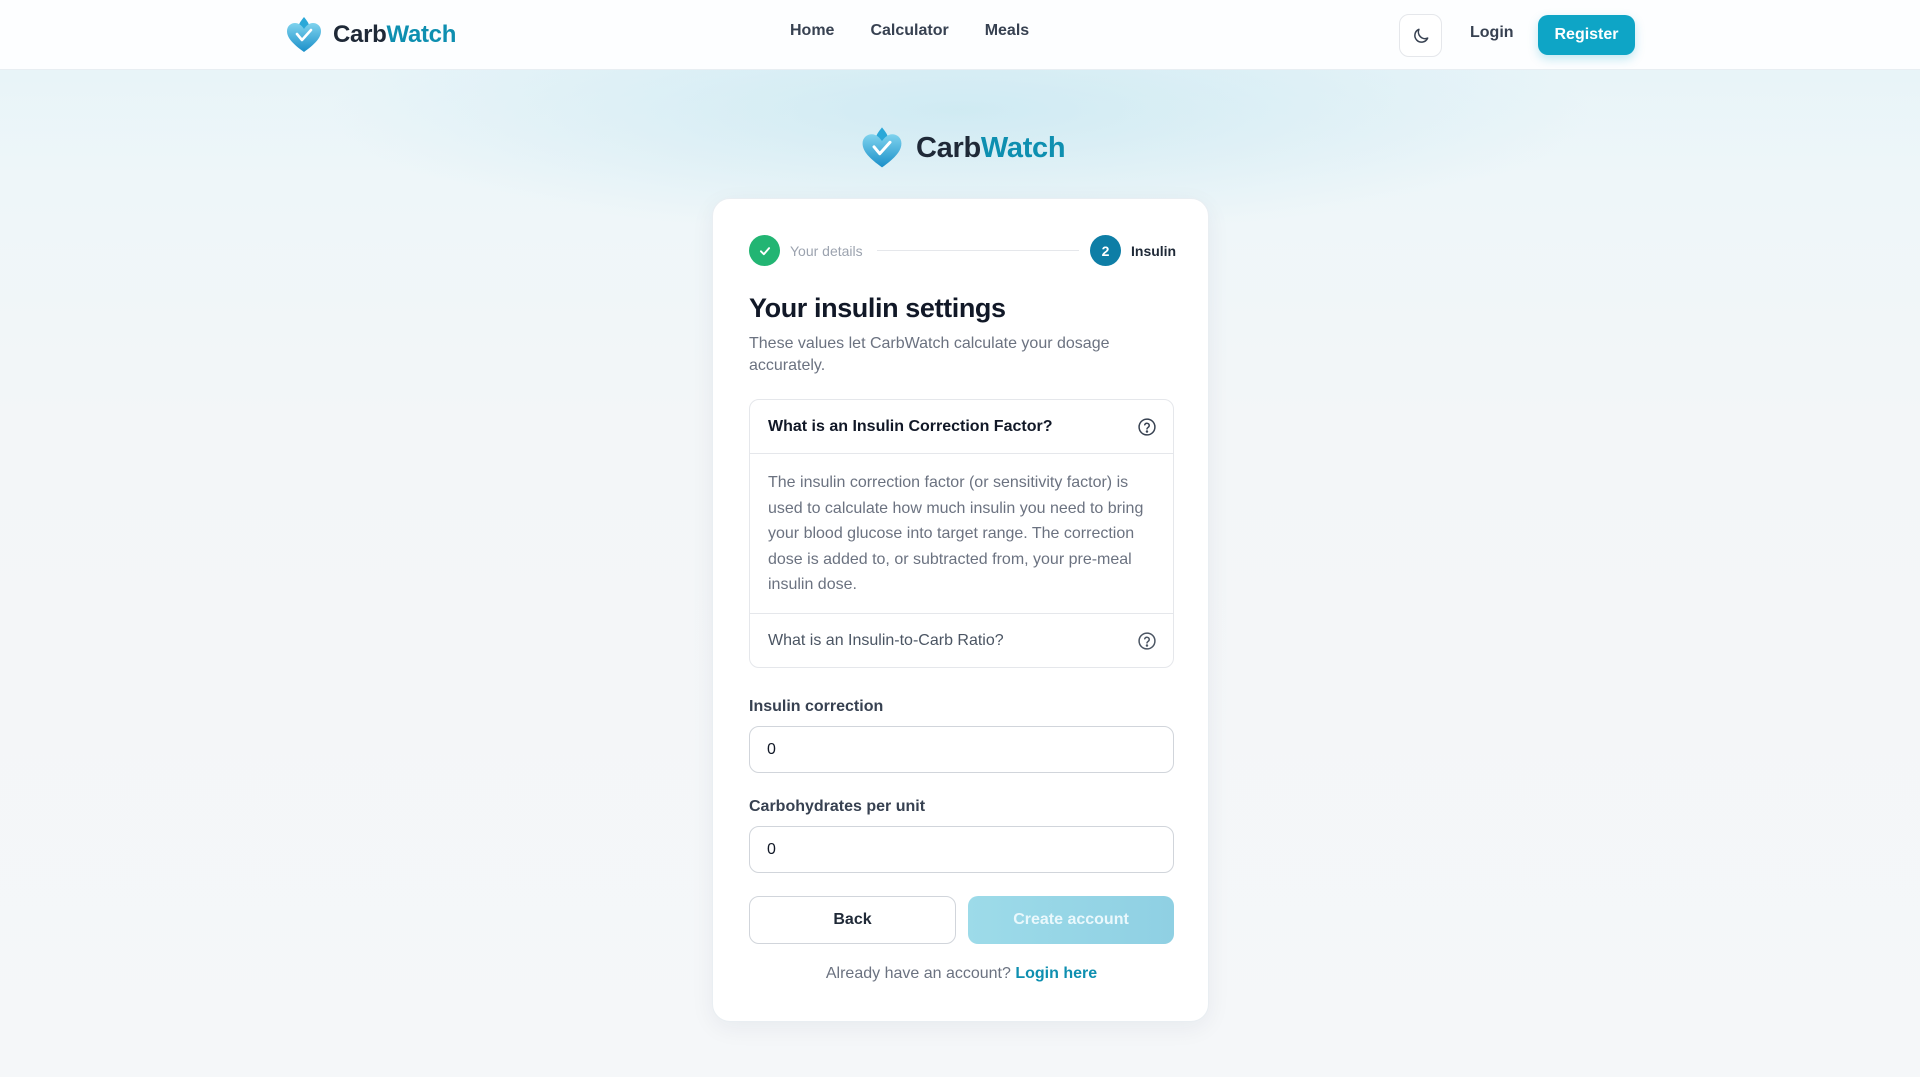  I want to click on step1-complete-indicator, so click(764, 250).